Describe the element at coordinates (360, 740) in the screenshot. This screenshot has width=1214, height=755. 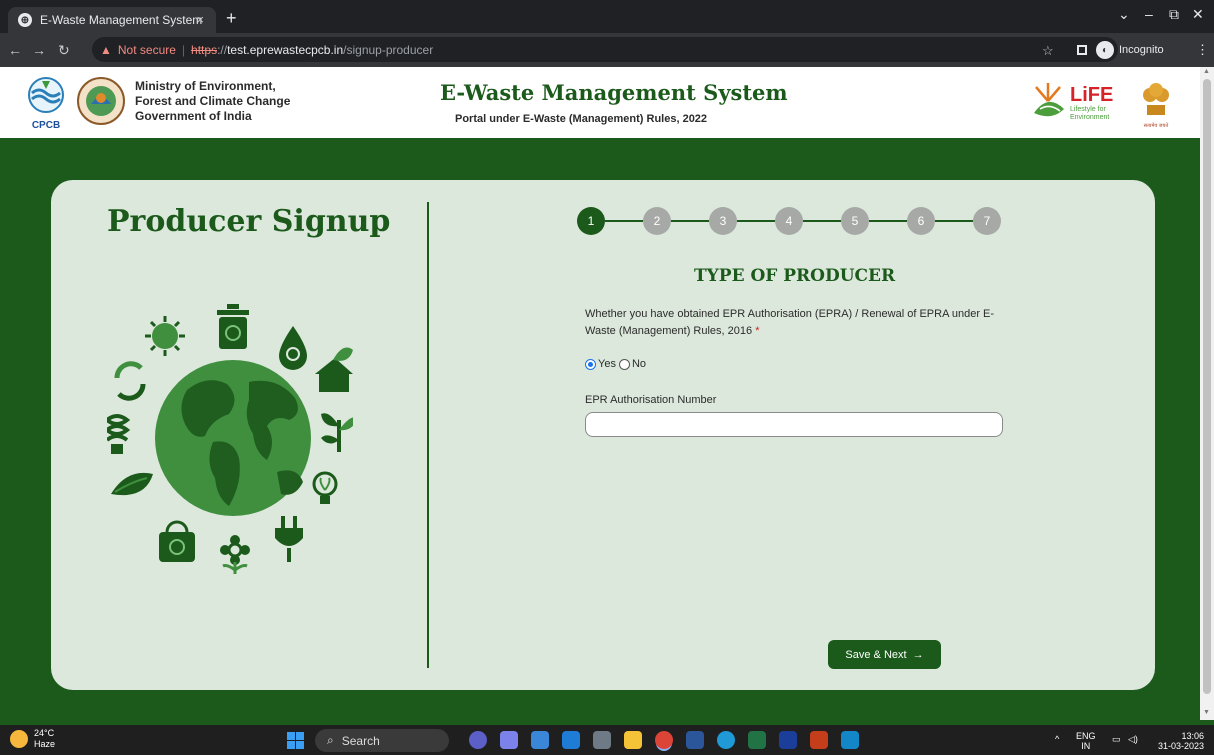
I see `taskbar-search-label: Search` at that location.